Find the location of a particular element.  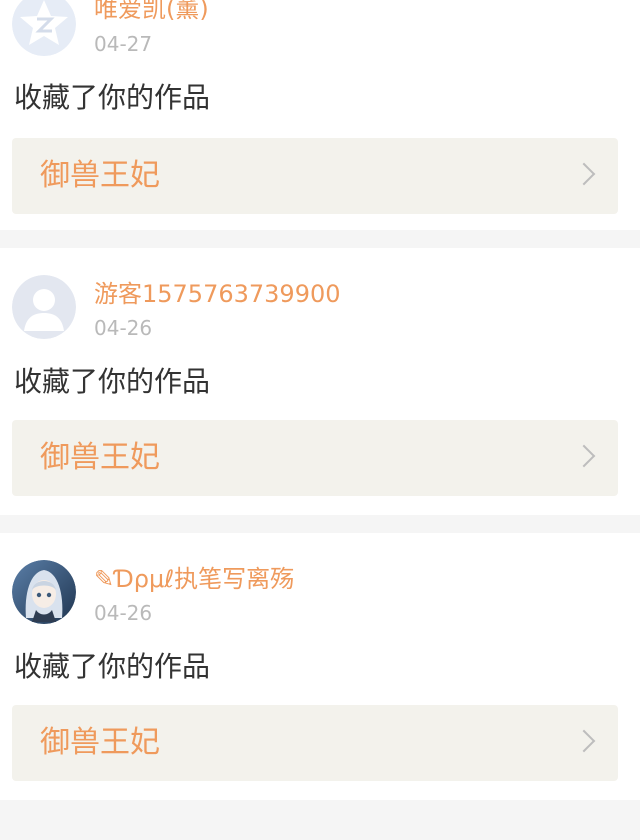

user-name: 游客1575763739900 is located at coordinates (217, 294).